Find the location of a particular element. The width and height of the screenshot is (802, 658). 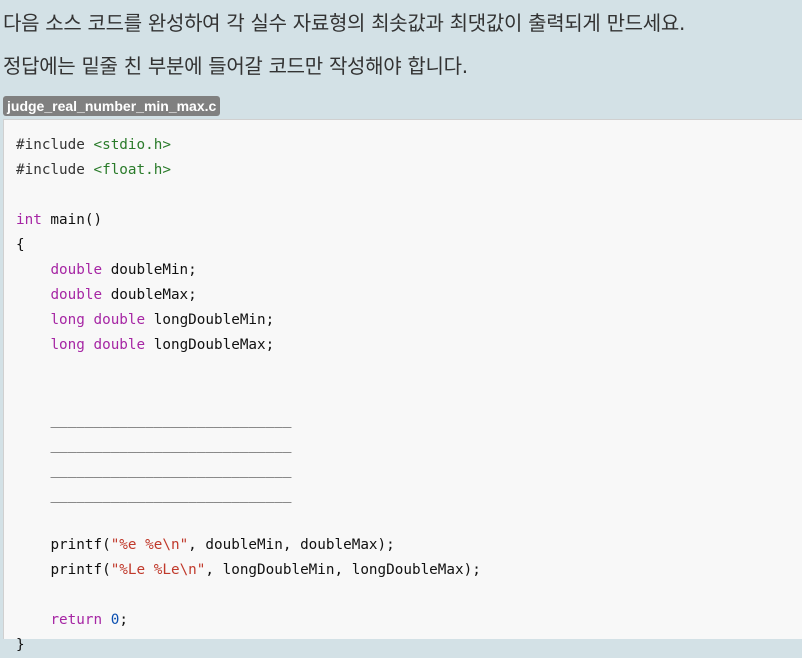

blank-line-1: ____________________________ is located at coordinates (171, 420).